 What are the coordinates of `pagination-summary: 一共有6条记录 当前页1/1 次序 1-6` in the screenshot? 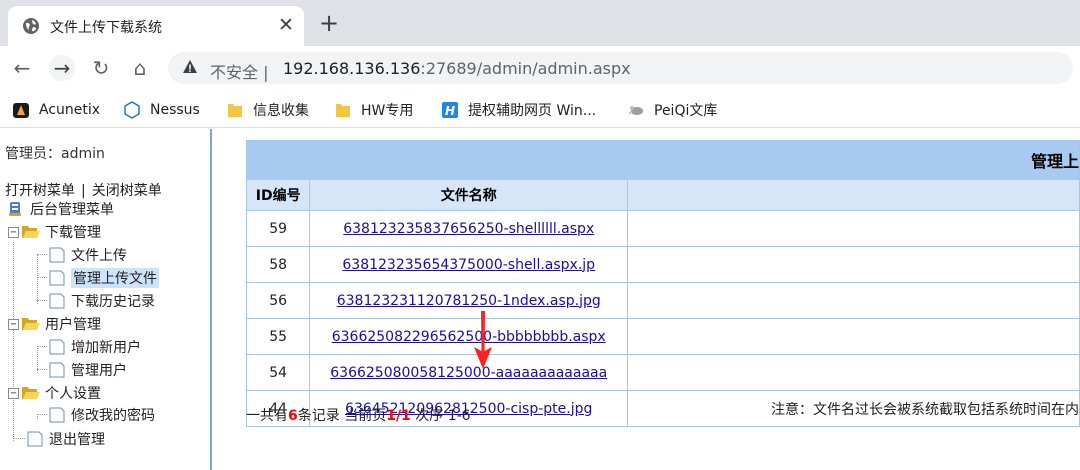 It's located at (358, 416).